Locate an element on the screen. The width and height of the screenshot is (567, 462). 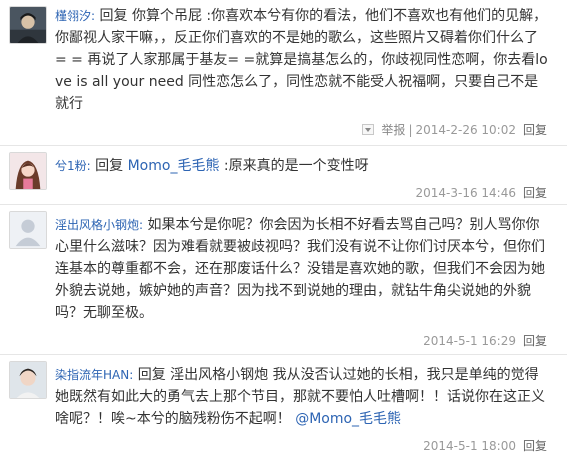
report-link: 举报 is located at coordinates (393, 129).